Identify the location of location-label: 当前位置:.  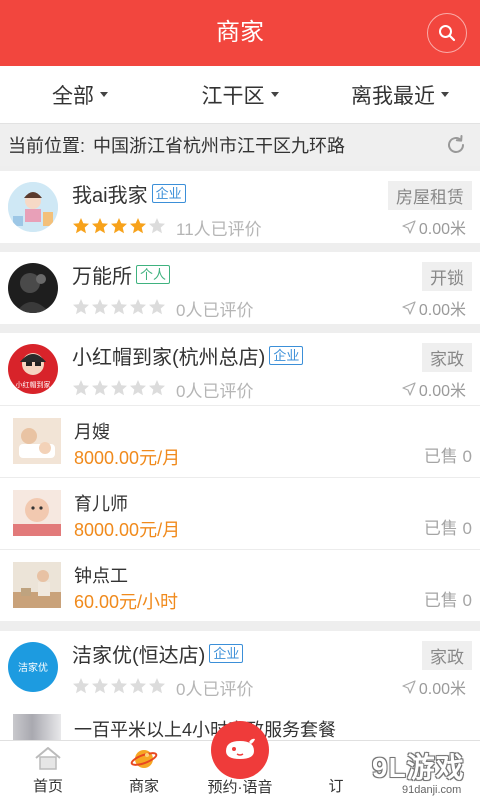
(47, 146).